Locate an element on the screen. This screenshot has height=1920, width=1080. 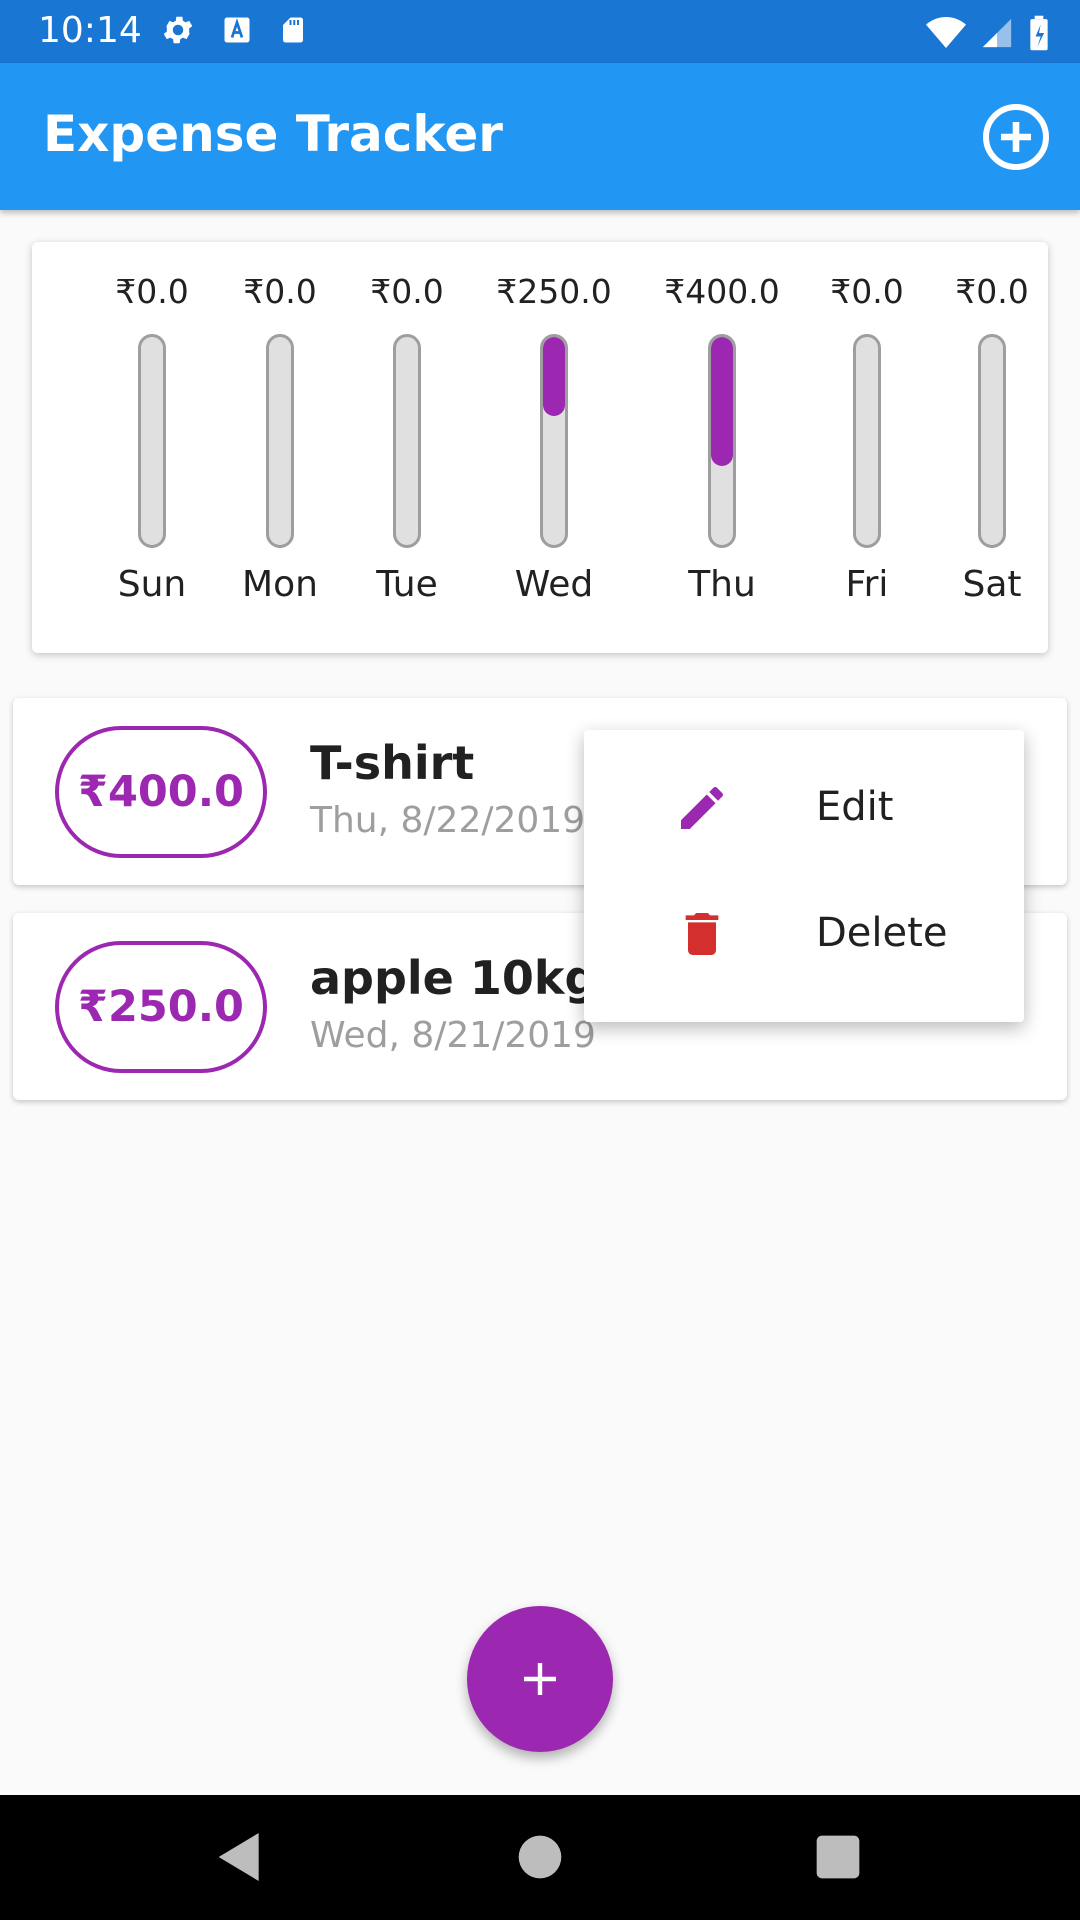
home-icon is located at coordinates (540, 1857).